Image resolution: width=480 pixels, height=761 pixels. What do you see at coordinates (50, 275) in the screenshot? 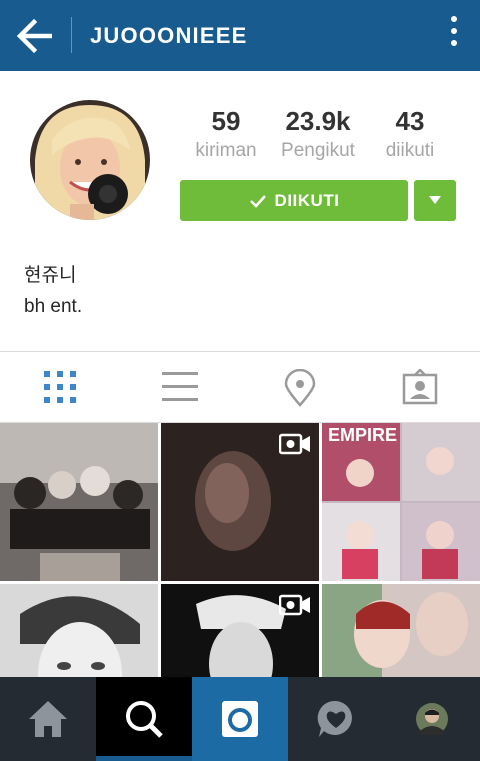
I see `bio-full-name: 현쥬니` at bounding box center [50, 275].